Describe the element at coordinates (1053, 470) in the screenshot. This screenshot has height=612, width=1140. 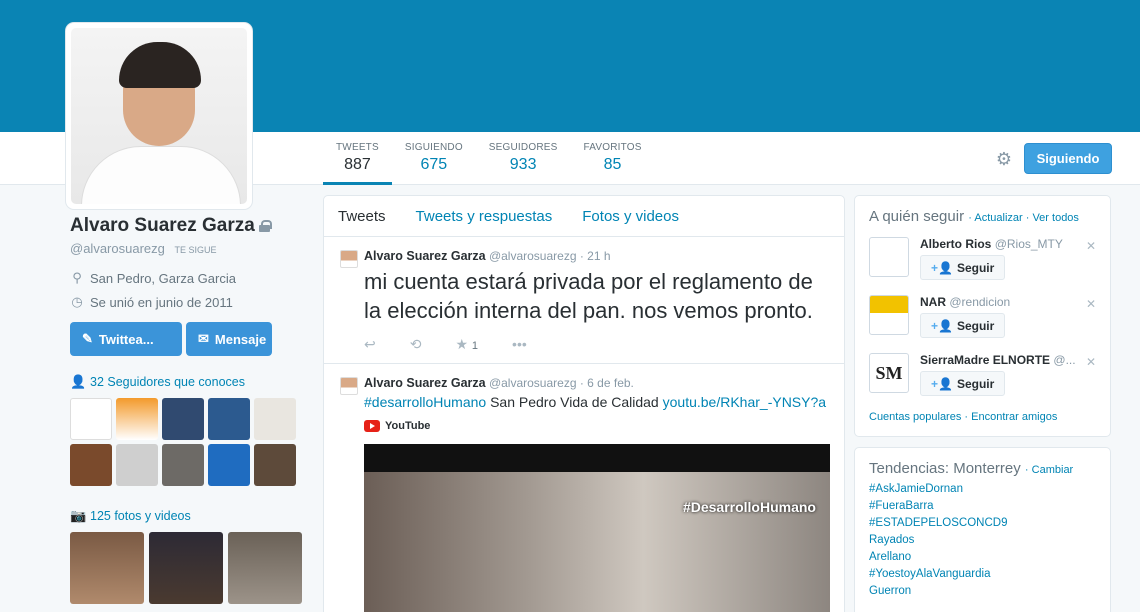
I see `change-trends-link: Cambiar` at that location.